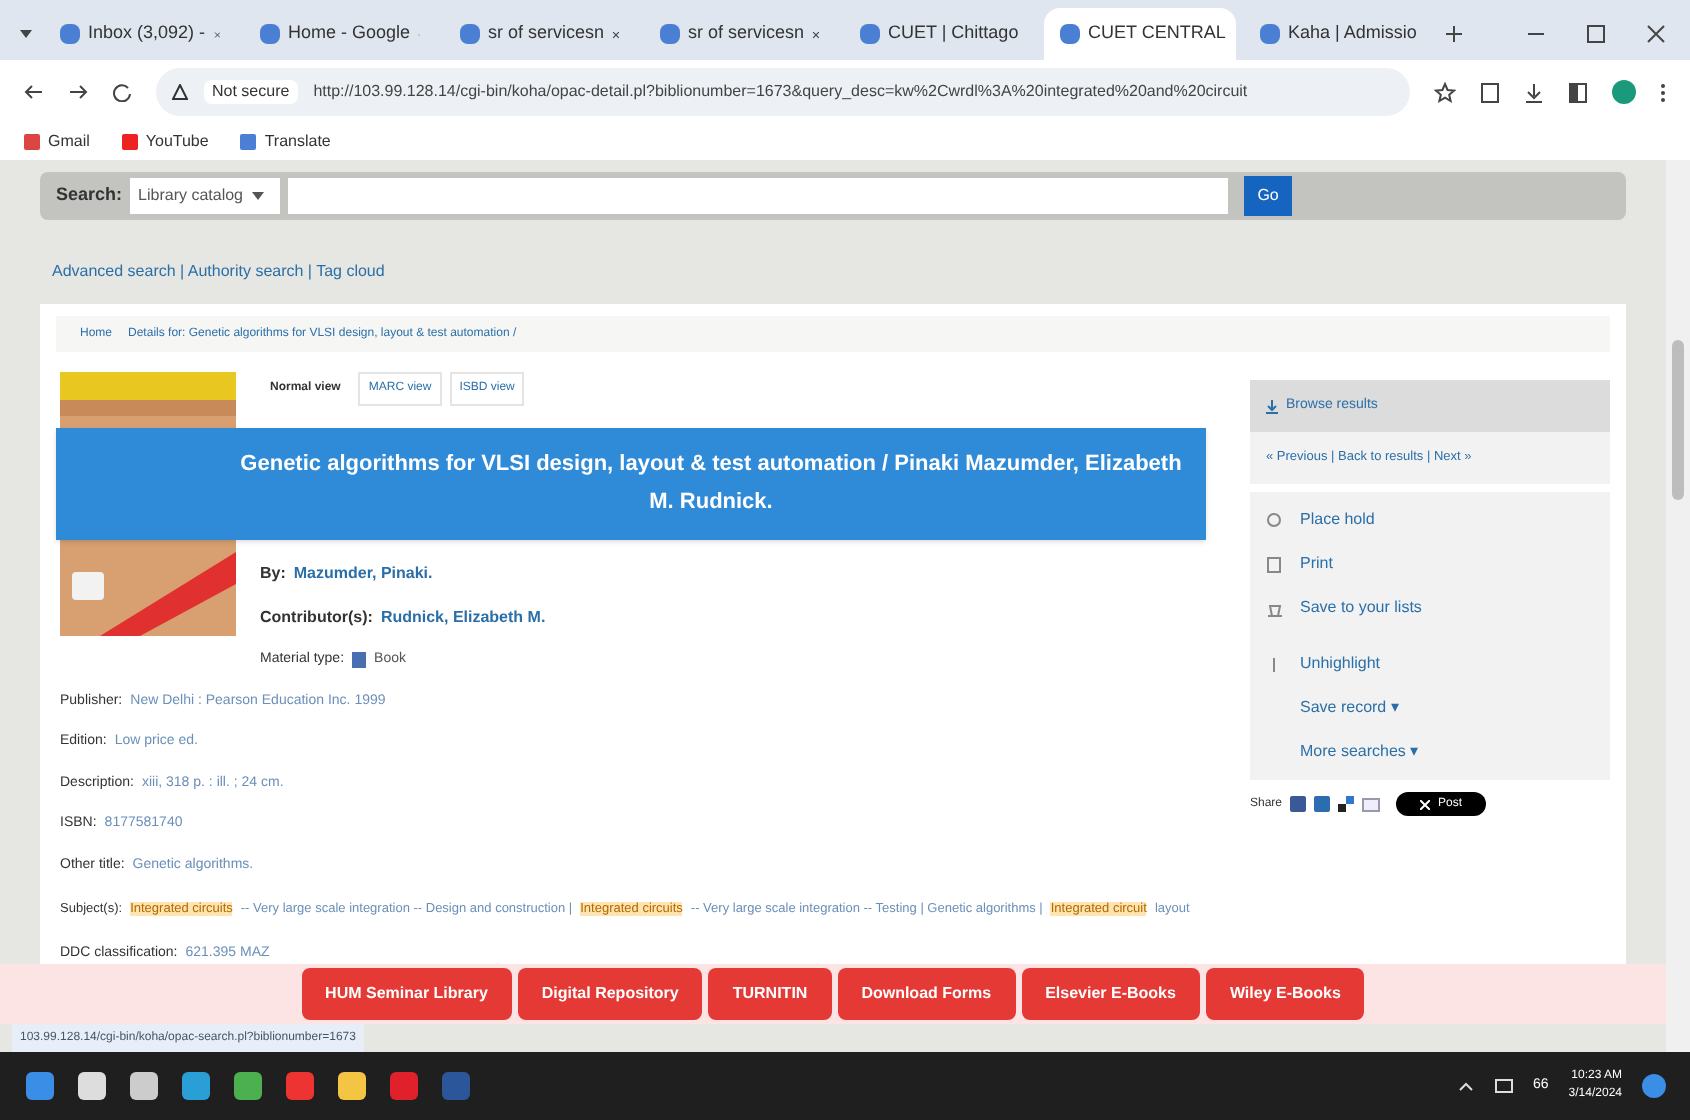 The image size is (1690, 1120). Describe the element at coordinates (1663, 92) in the screenshot. I see `more-icon` at that location.